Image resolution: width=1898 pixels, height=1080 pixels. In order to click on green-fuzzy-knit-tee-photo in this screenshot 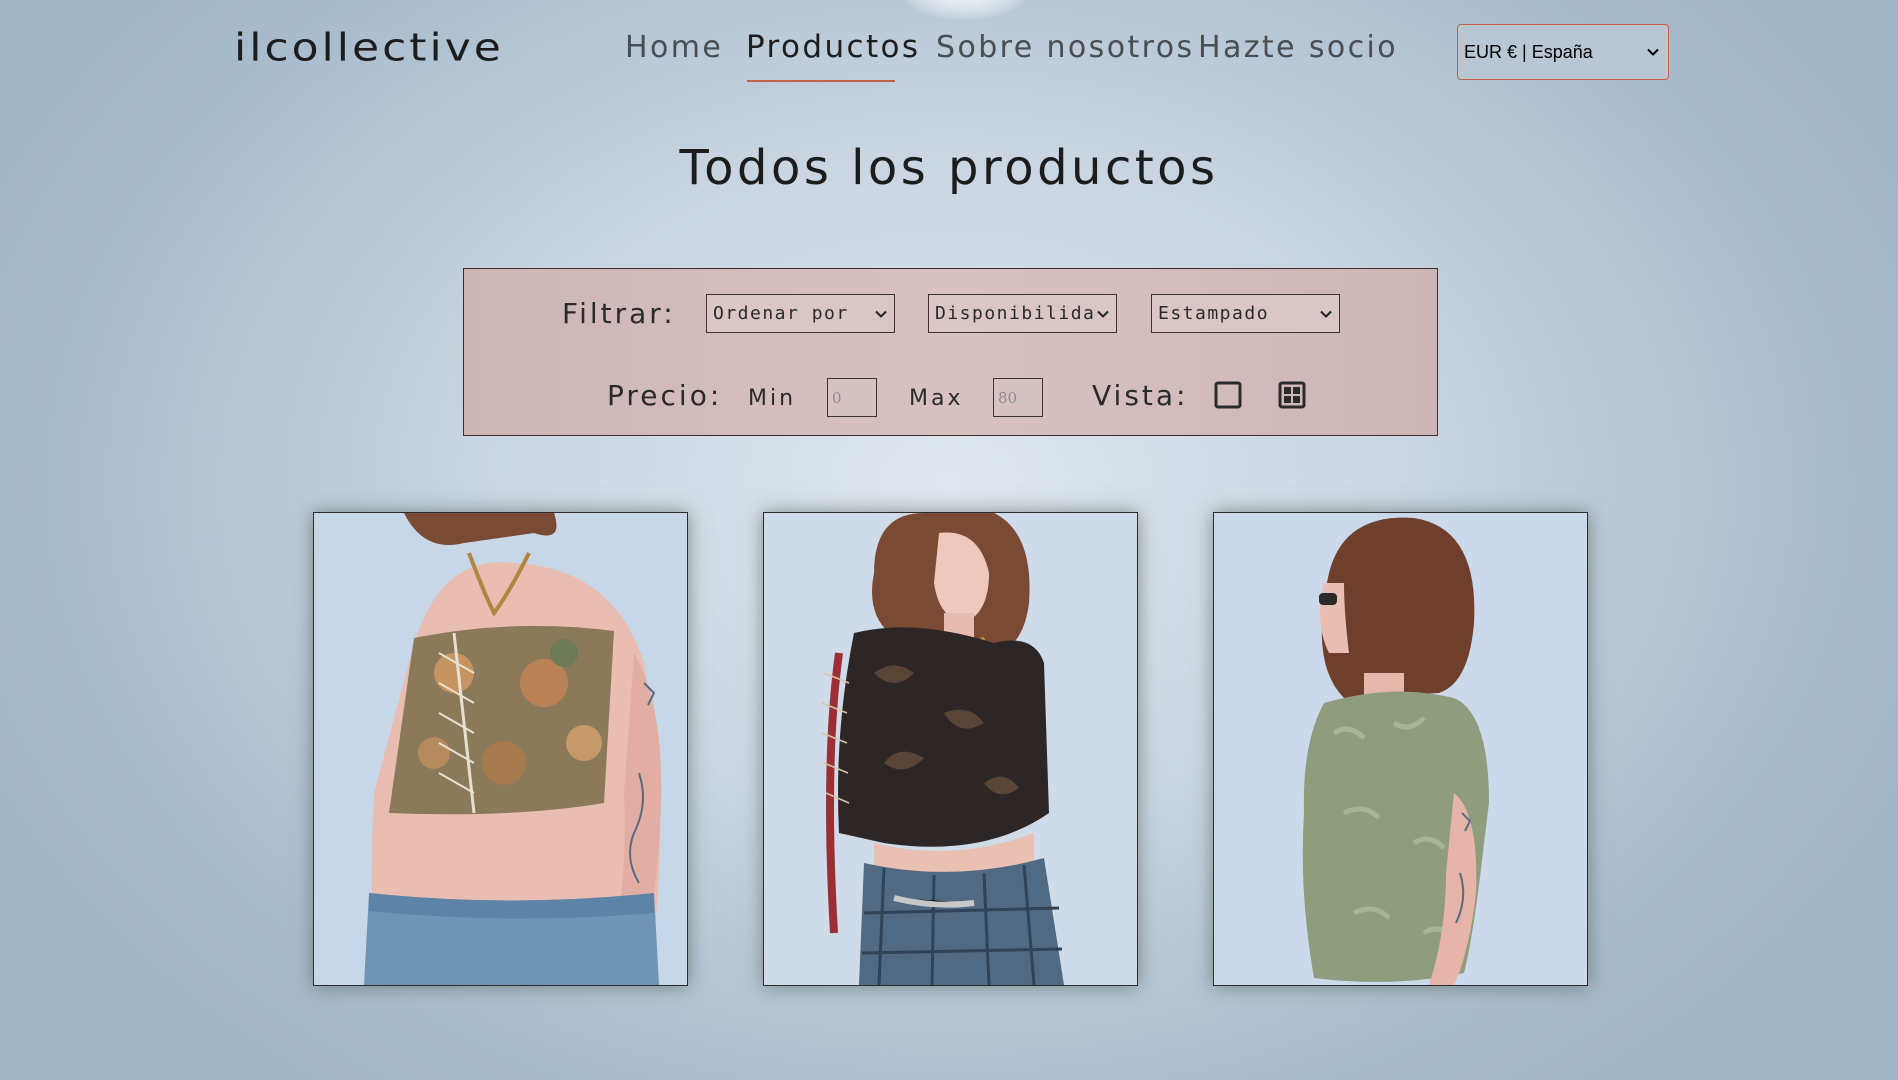, I will do `click(1400, 749)`.